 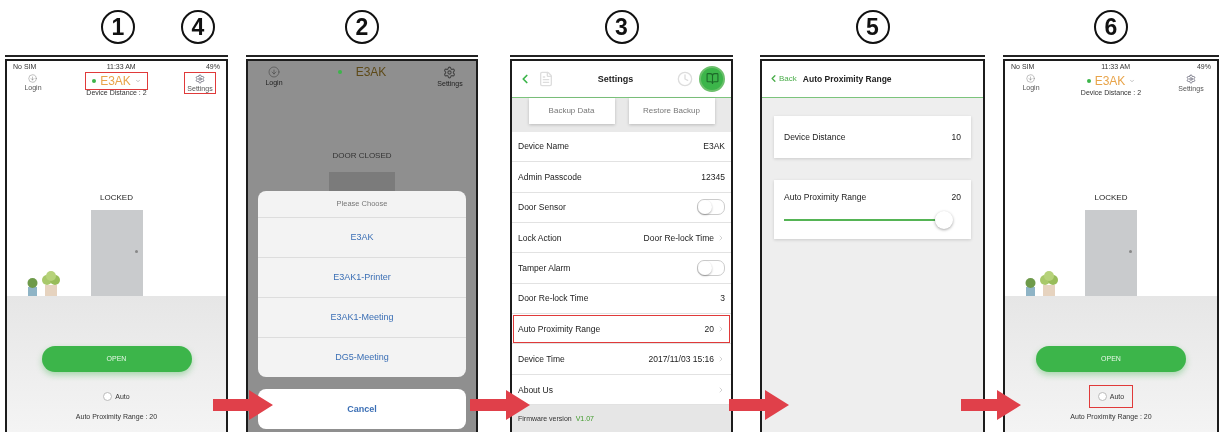 What do you see at coordinates (535, 389) in the screenshot?
I see `row-label: About Us` at bounding box center [535, 389].